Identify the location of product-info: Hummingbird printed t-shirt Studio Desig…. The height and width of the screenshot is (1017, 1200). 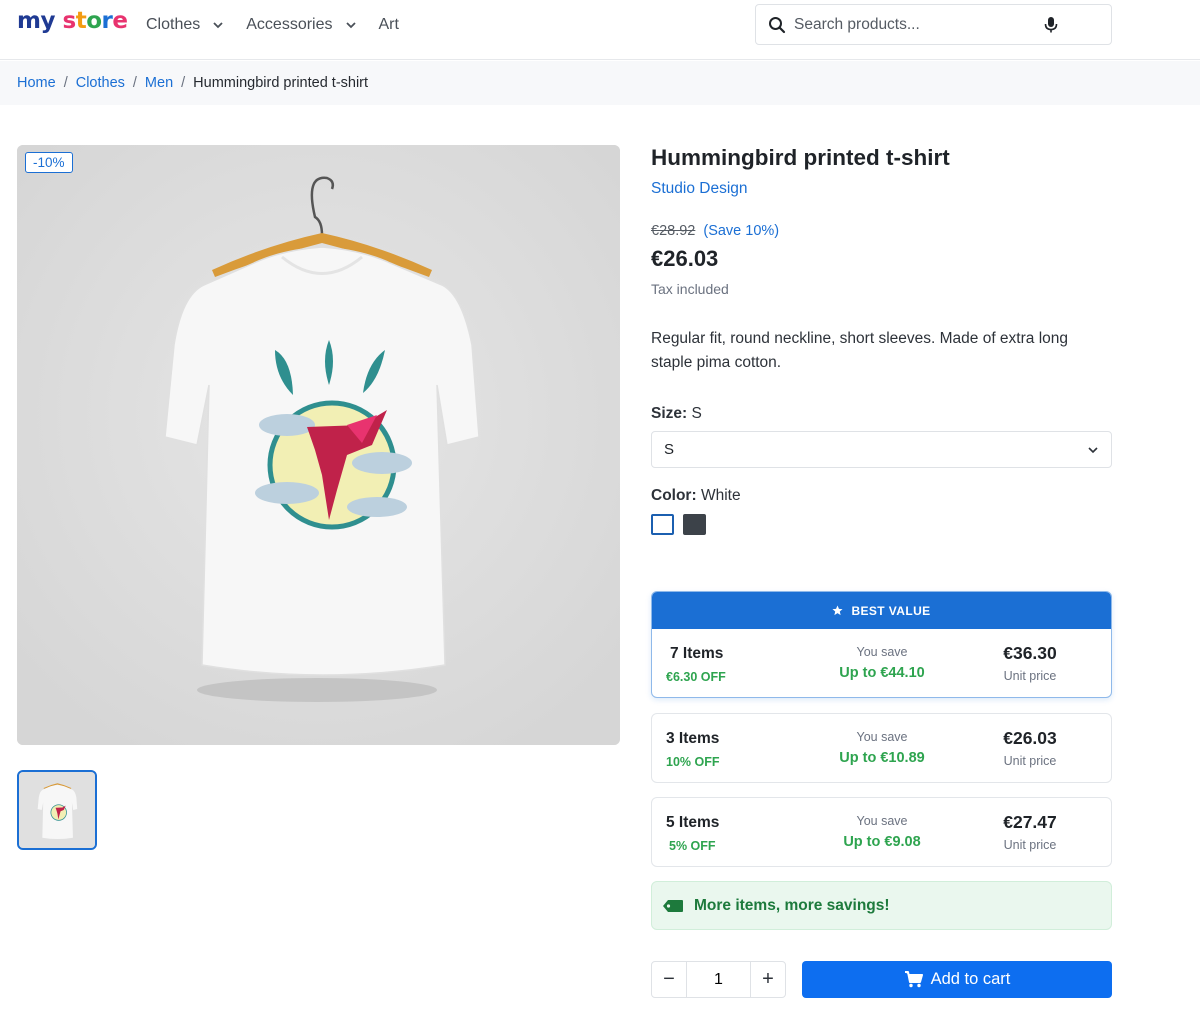
(881, 340).